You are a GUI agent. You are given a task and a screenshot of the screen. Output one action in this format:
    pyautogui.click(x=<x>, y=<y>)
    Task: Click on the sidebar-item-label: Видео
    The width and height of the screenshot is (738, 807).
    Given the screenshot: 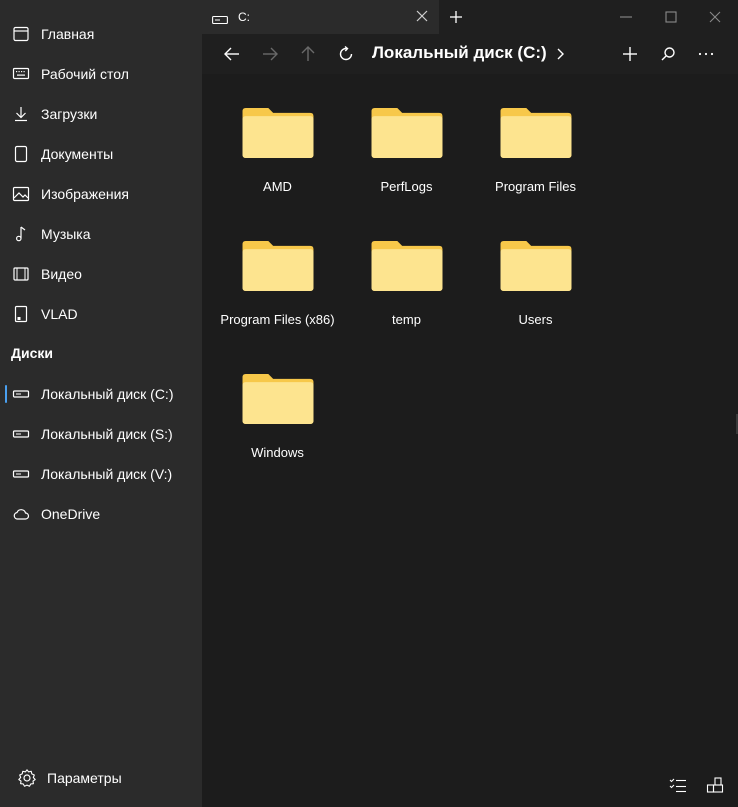 What is the action you would take?
    pyautogui.click(x=61, y=274)
    